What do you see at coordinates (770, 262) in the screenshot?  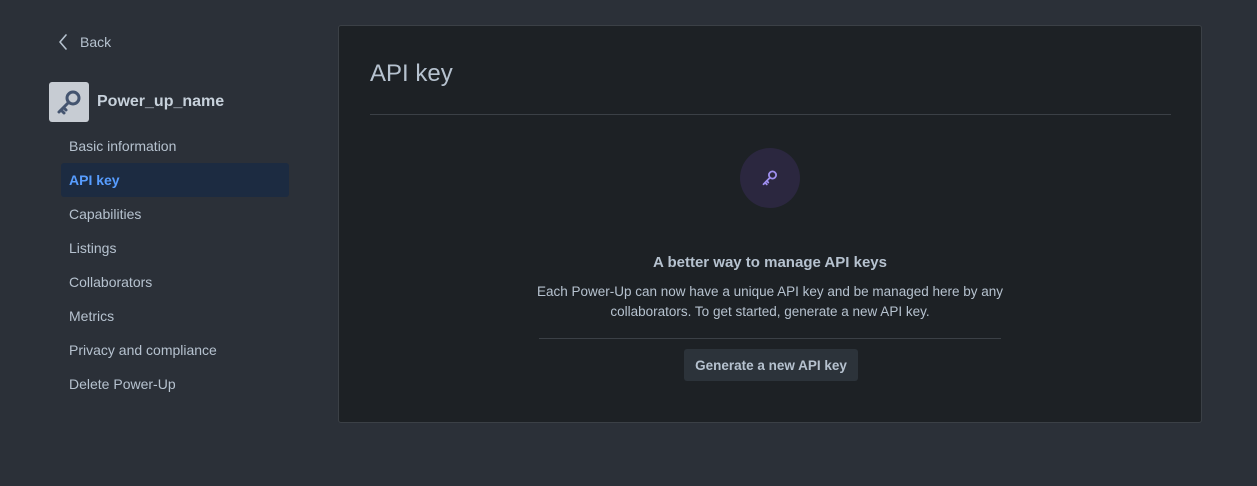 I see `empty-state-heading: A better way to manage API keys` at bounding box center [770, 262].